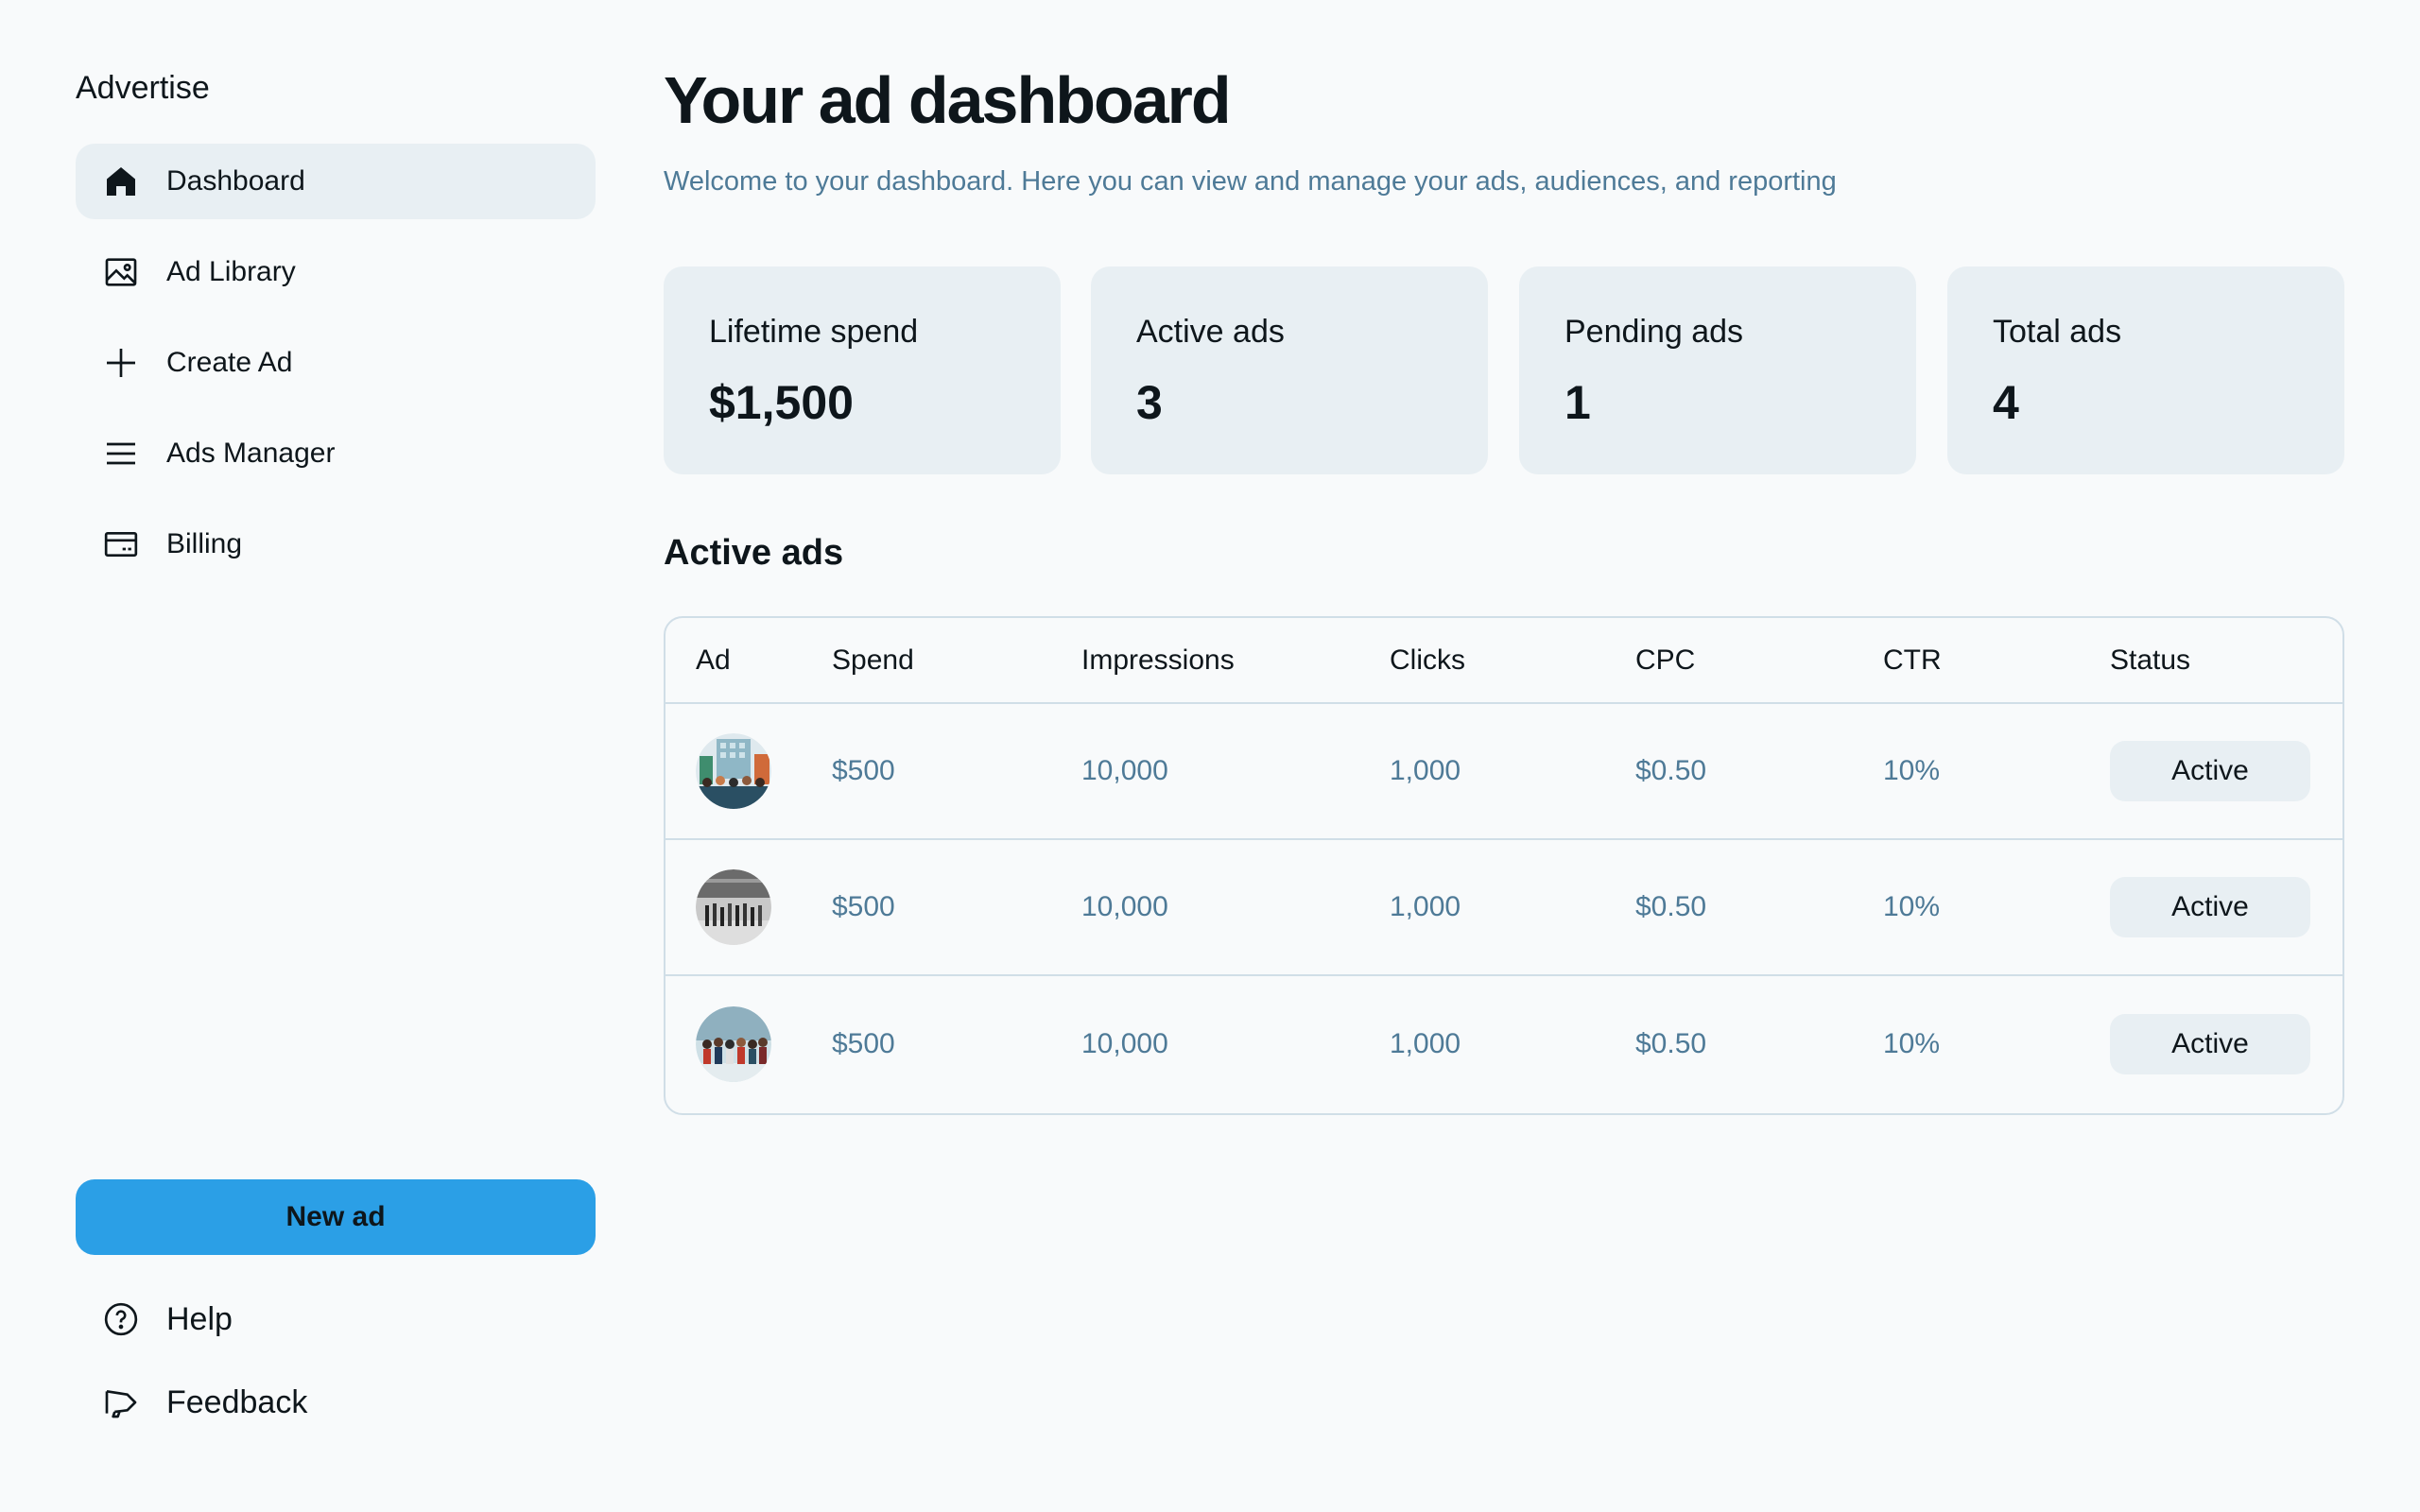 The image size is (2420, 1512). I want to click on plus-icon, so click(121, 363).